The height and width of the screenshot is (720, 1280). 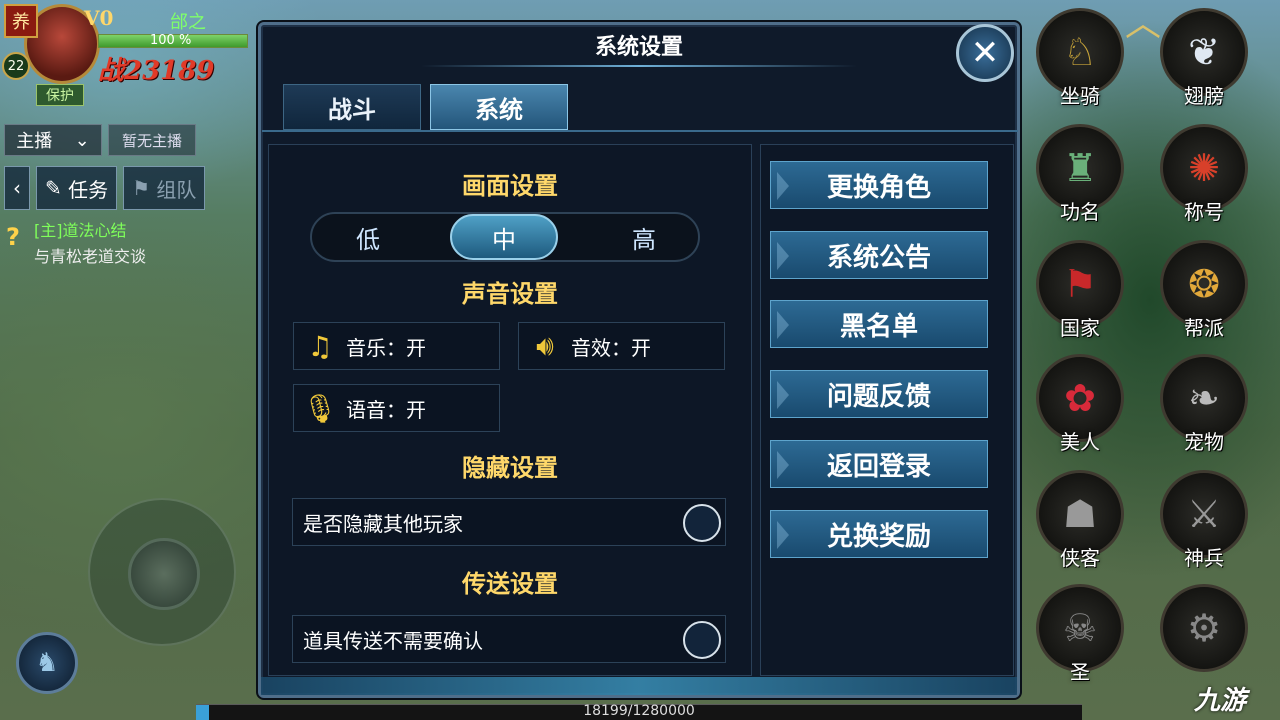 I want to click on quest-tabs: ‹ ✎ 任务 ⚑ 组队, so click(x=105, y=188).